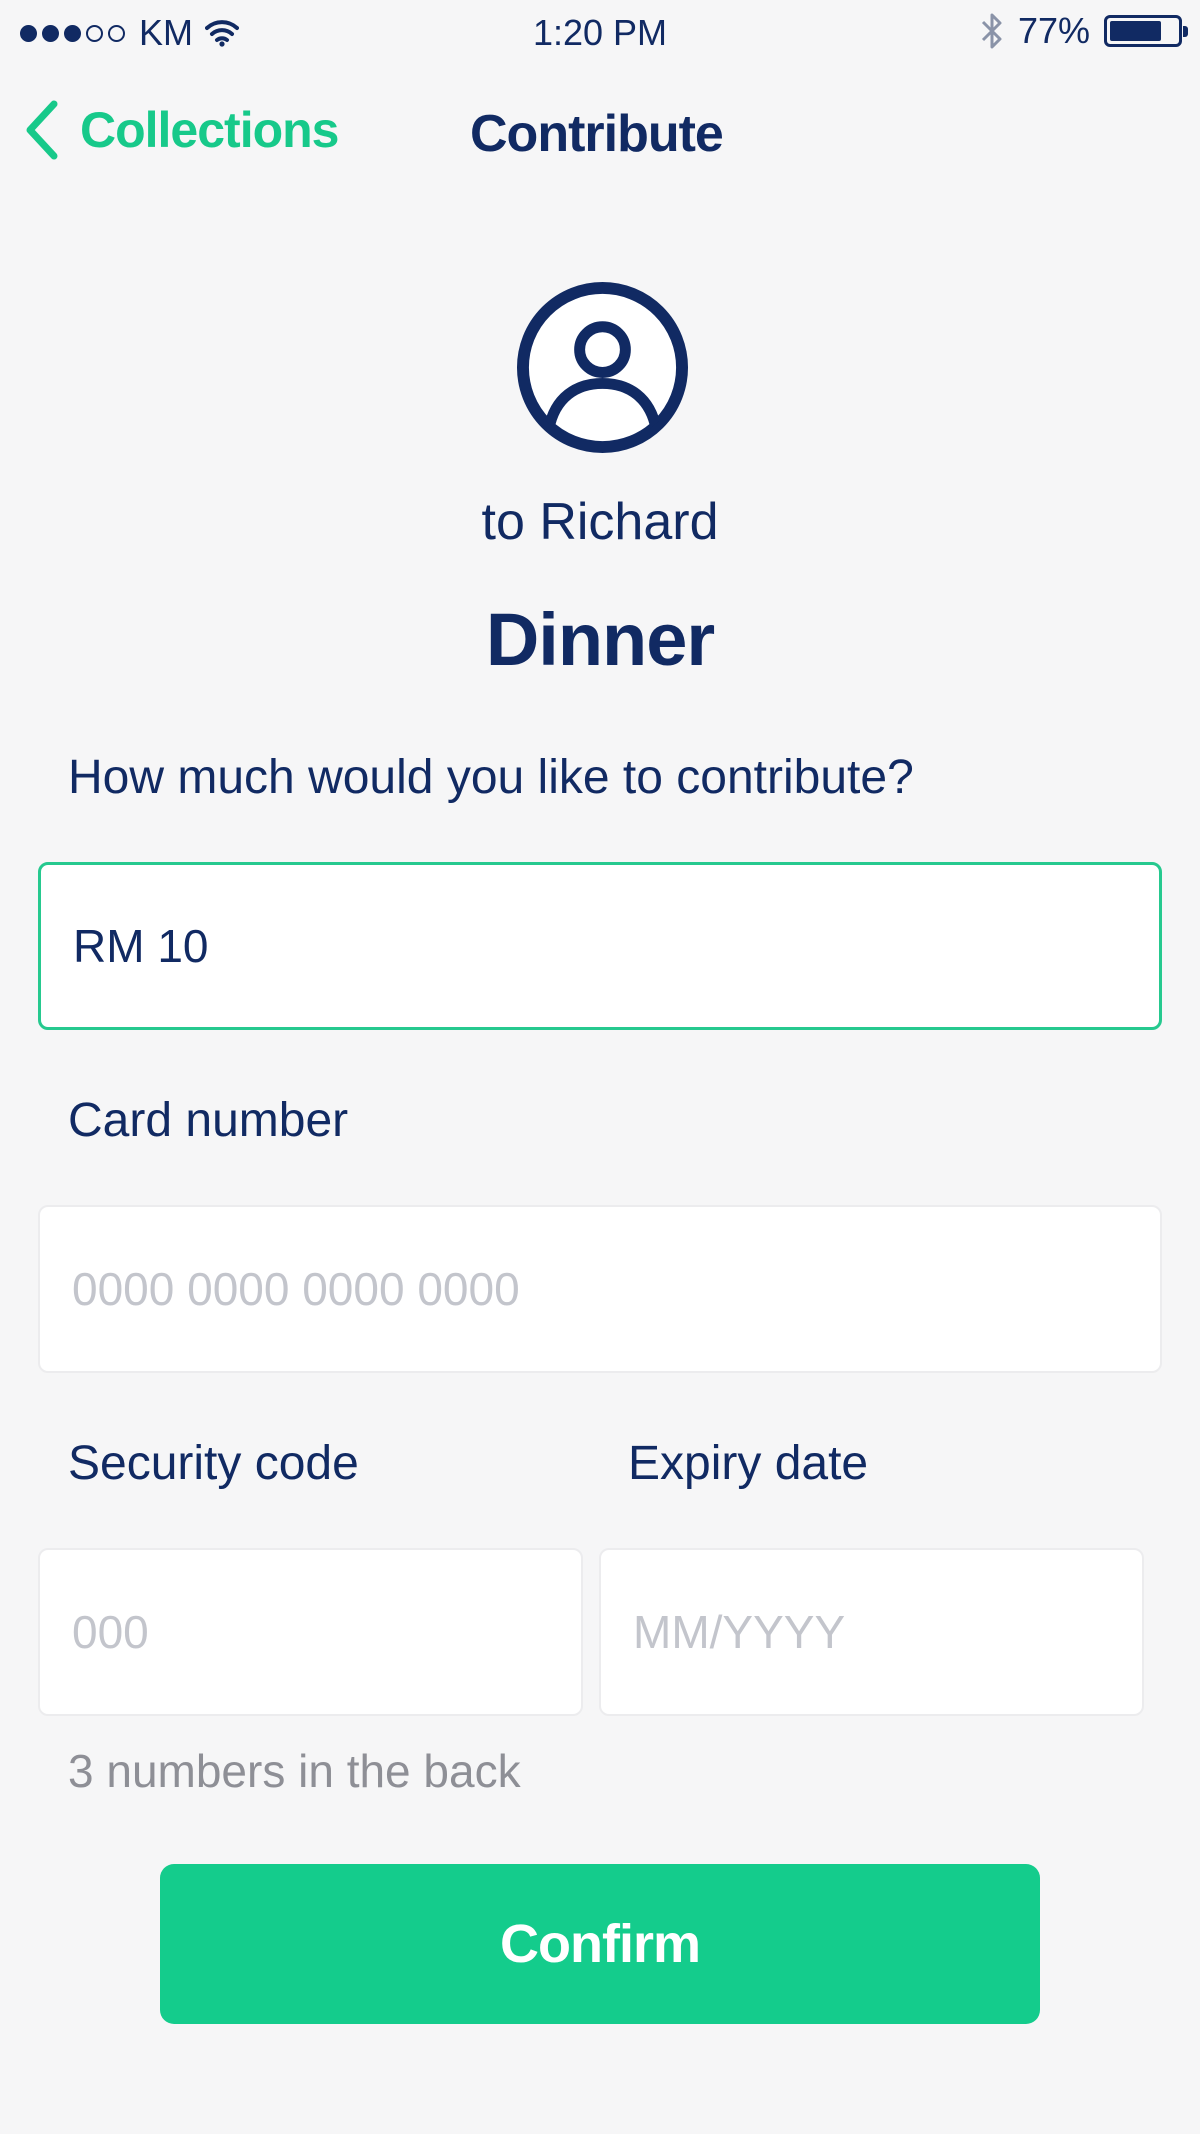  I want to click on navigation-bar: Collections Contribute, so click(600, 135).